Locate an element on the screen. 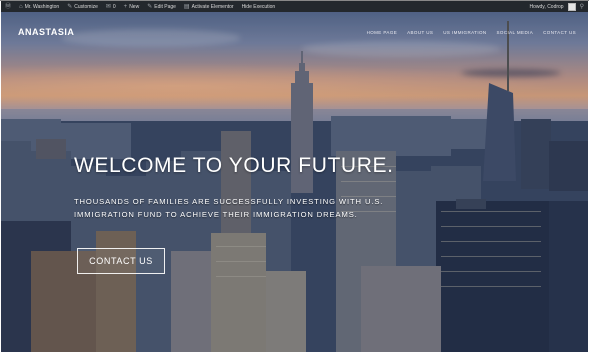 Image resolution: width=589 pixels, height=358 pixels. edit-page-label: Edit Page is located at coordinates (165, 6).